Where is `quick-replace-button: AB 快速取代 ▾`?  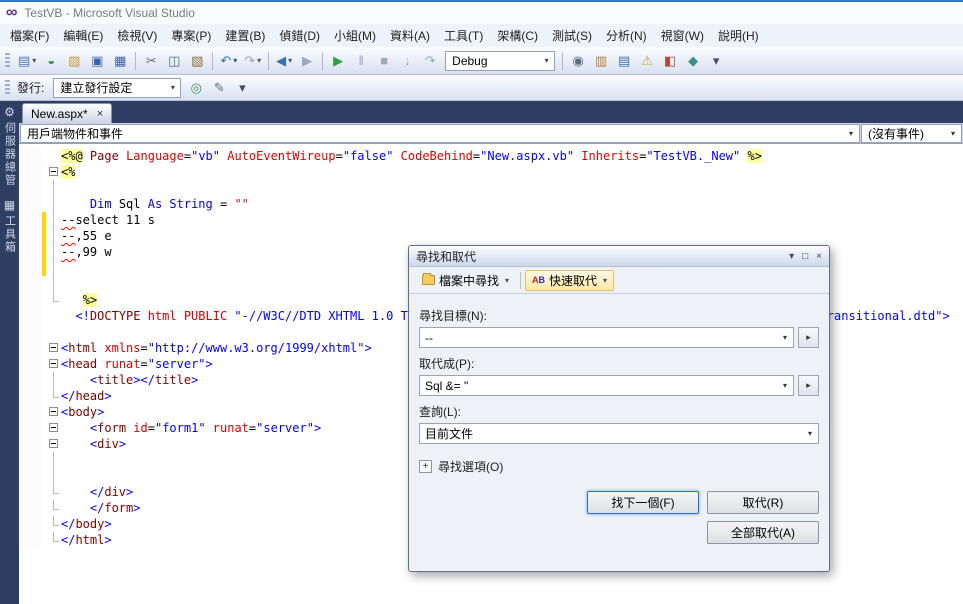
quick-replace-button: AB 快速取代 ▾ is located at coordinates (570, 280).